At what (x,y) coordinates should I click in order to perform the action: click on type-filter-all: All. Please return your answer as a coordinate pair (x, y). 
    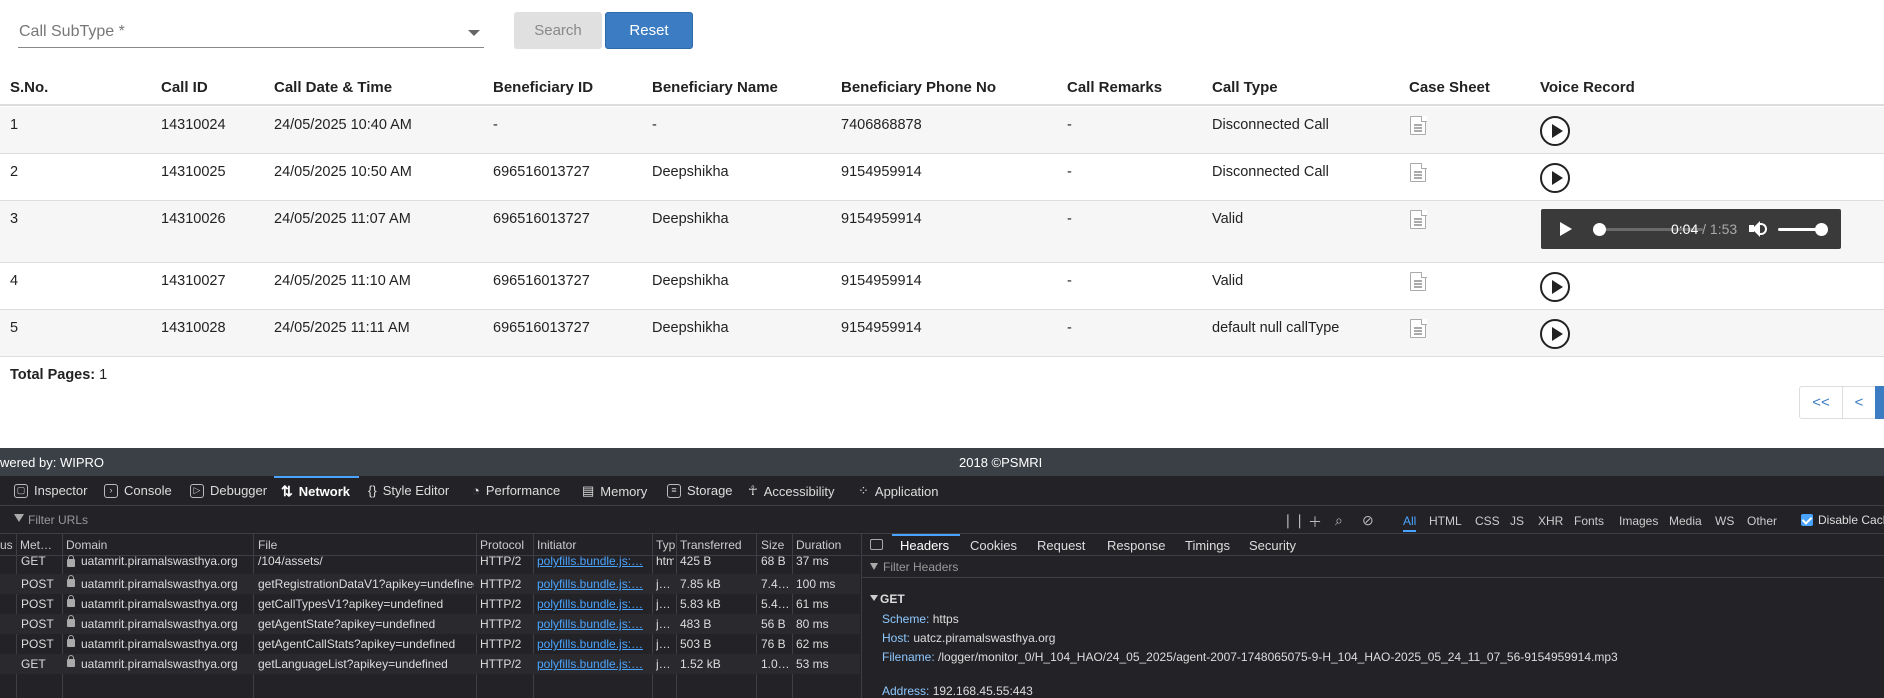
    Looking at the image, I should click on (1410, 523).